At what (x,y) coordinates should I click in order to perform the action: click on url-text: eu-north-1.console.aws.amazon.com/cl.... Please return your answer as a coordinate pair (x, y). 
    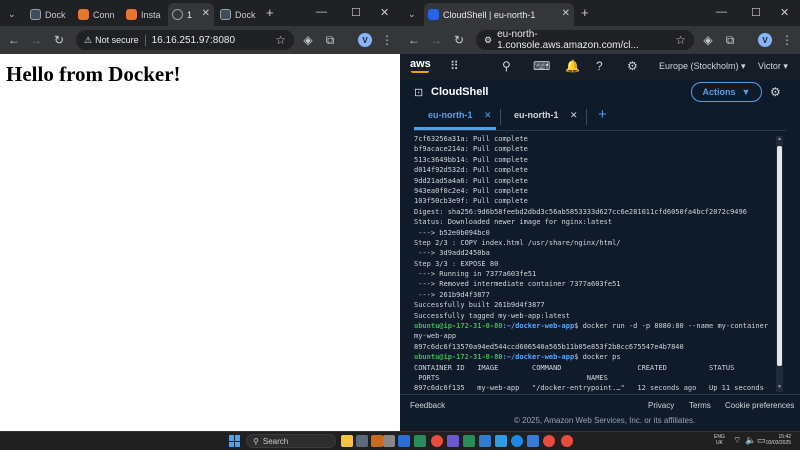
    Looking at the image, I should click on (586, 40).